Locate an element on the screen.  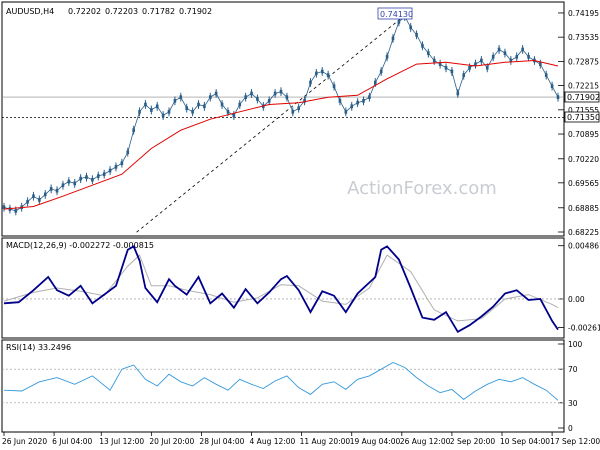
rsi-tick-label: 70 is located at coordinates (573, 369).